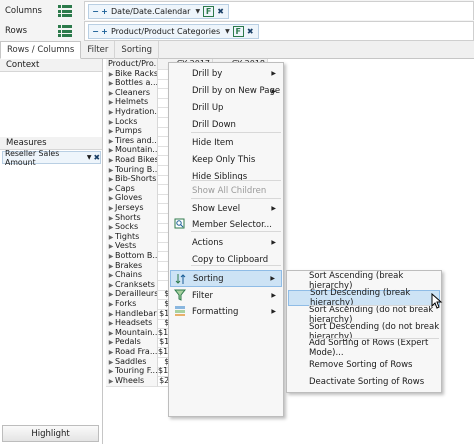 This screenshot has width=474, height=444. Describe the element at coordinates (230, 259) in the screenshot. I see `menu-item-label: Copy to Clipboard` at that location.